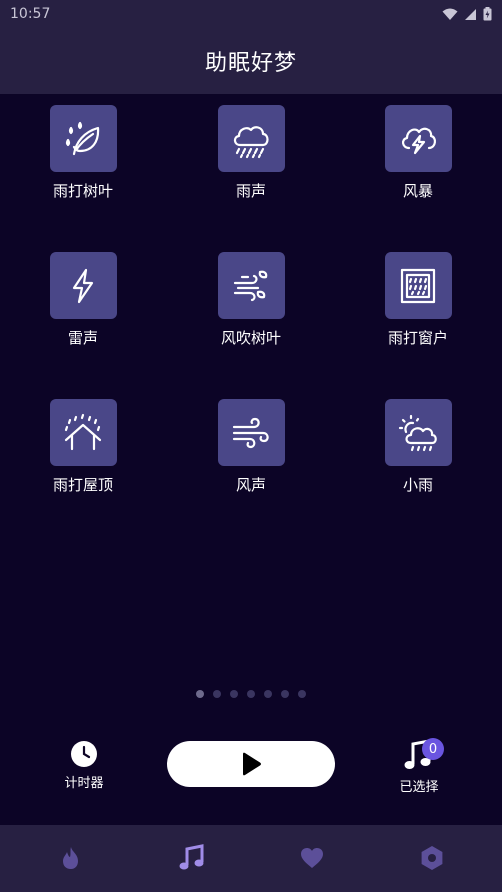 The height and width of the screenshot is (892, 502). I want to click on cell-signal-icon, so click(470, 14).